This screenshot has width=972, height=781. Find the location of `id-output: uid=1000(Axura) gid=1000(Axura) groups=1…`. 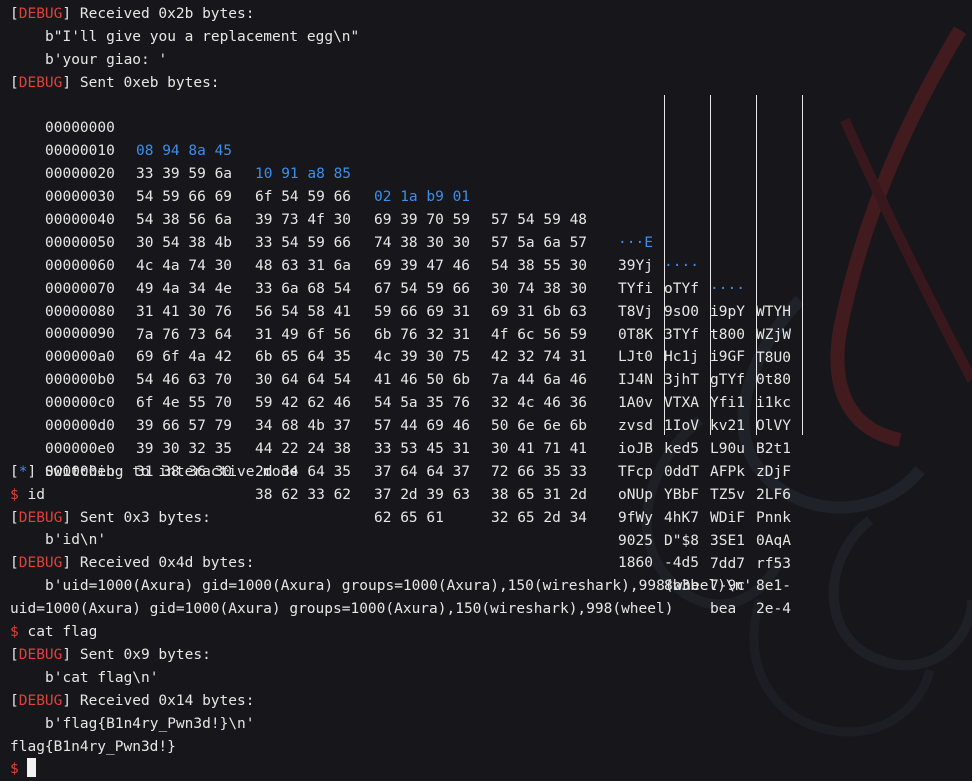

id-output: uid=1000(Axura) gid=1000(Axura) groups=1… is located at coordinates (342, 609).